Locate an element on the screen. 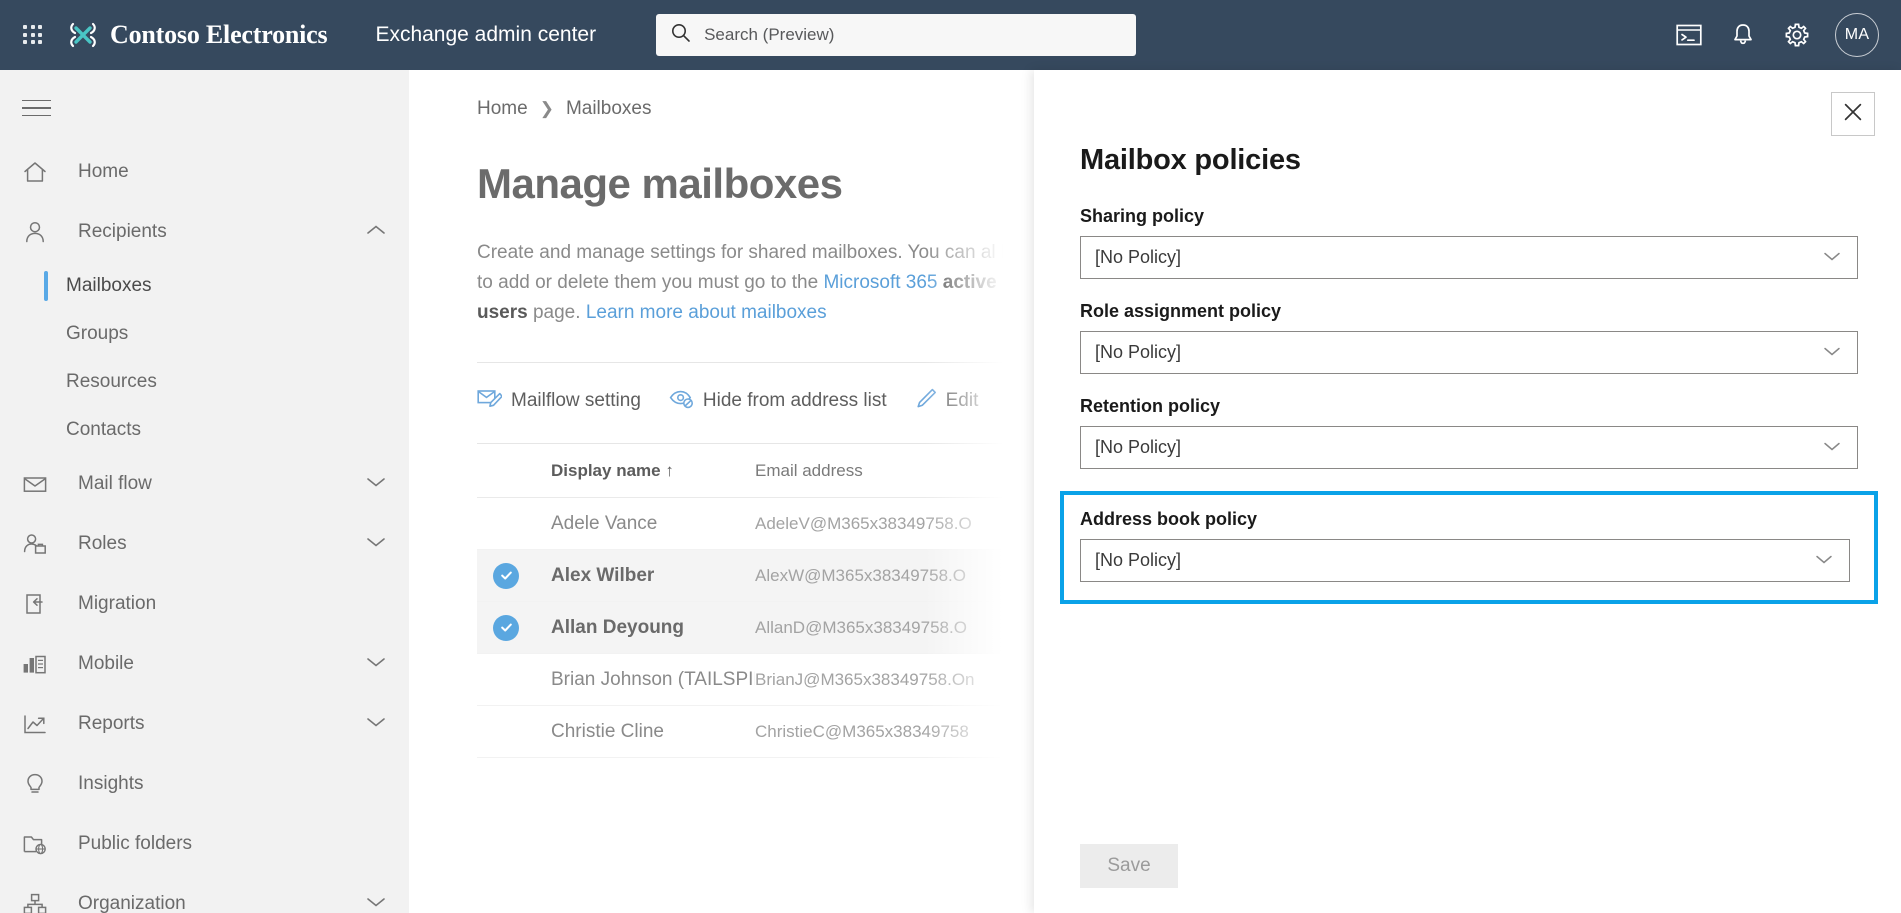 The width and height of the screenshot is (1901, 913). sidebar-item-label: Home is located at coordinates (103, 171).